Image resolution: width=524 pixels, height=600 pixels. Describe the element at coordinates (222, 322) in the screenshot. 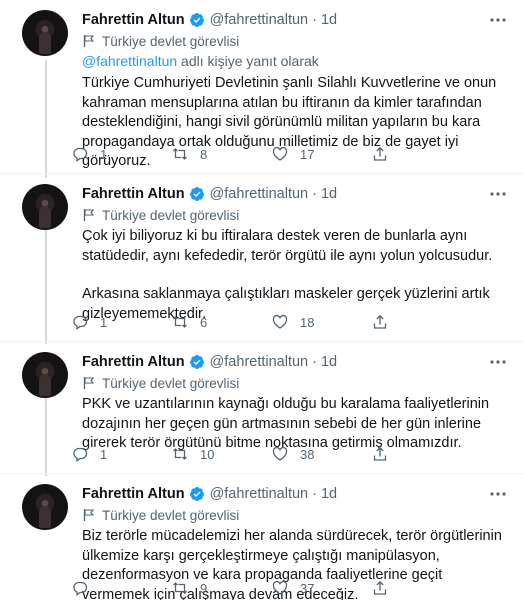

I see `retweet-button: 6` at that location.